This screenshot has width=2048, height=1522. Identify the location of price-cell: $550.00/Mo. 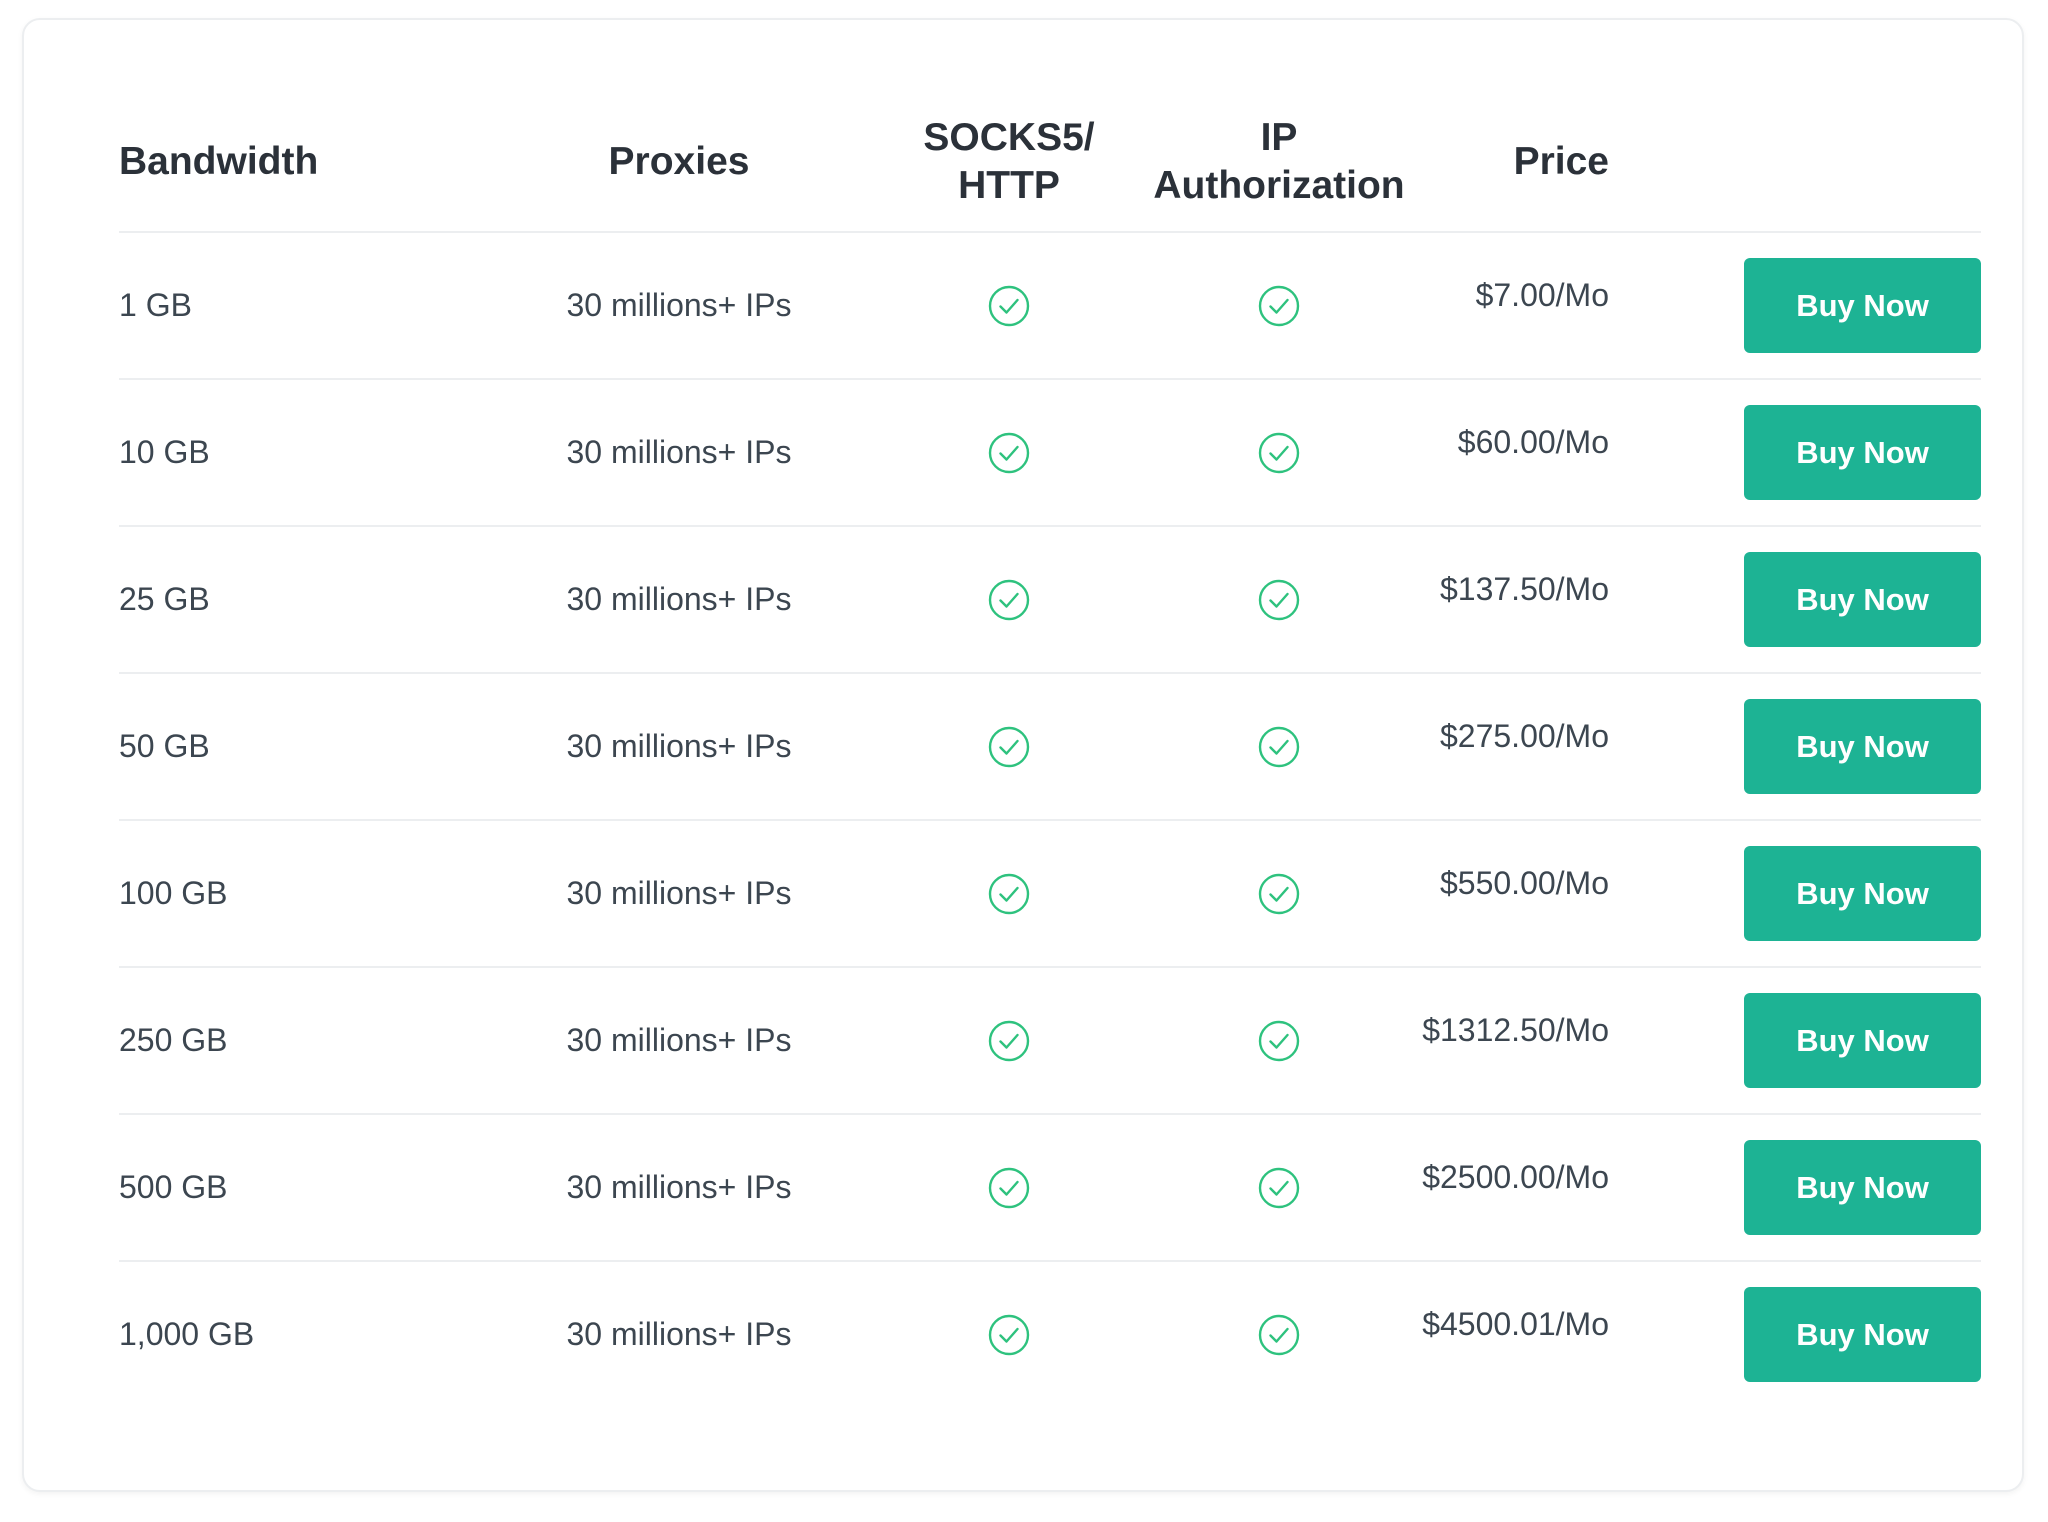
(1524, 883).